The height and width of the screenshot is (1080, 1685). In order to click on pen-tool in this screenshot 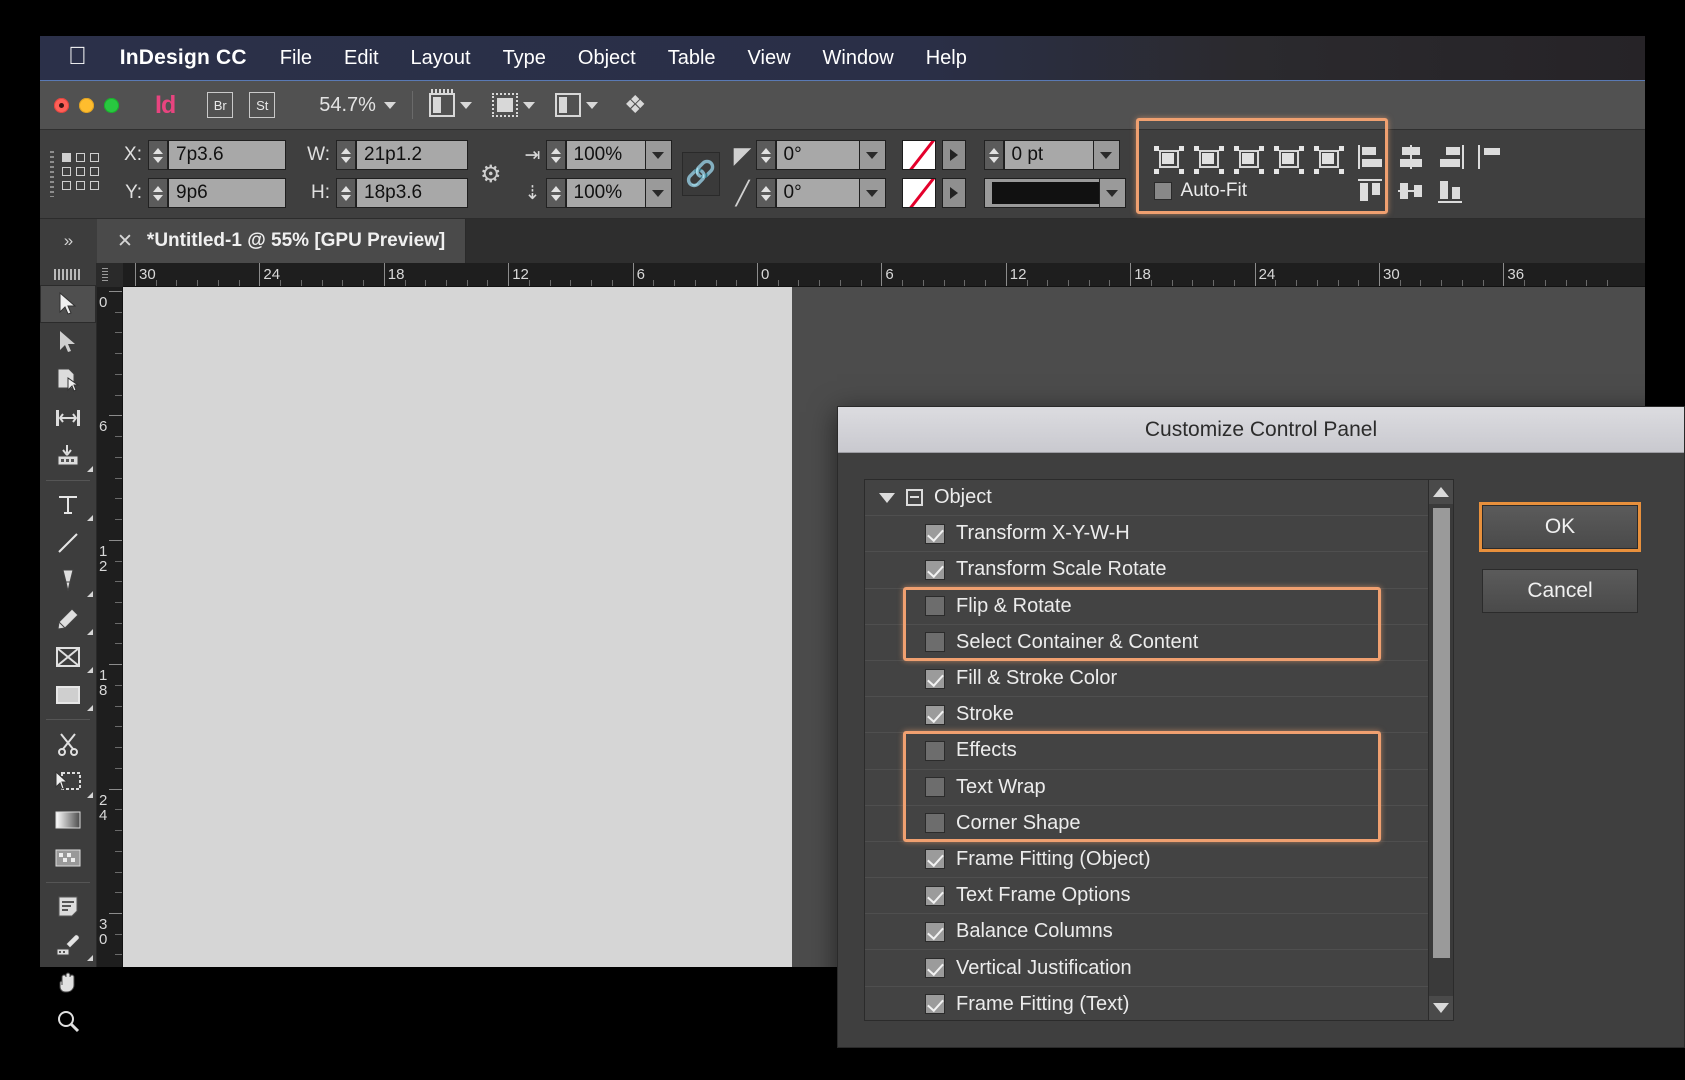, I will do `click(68, 581)`.